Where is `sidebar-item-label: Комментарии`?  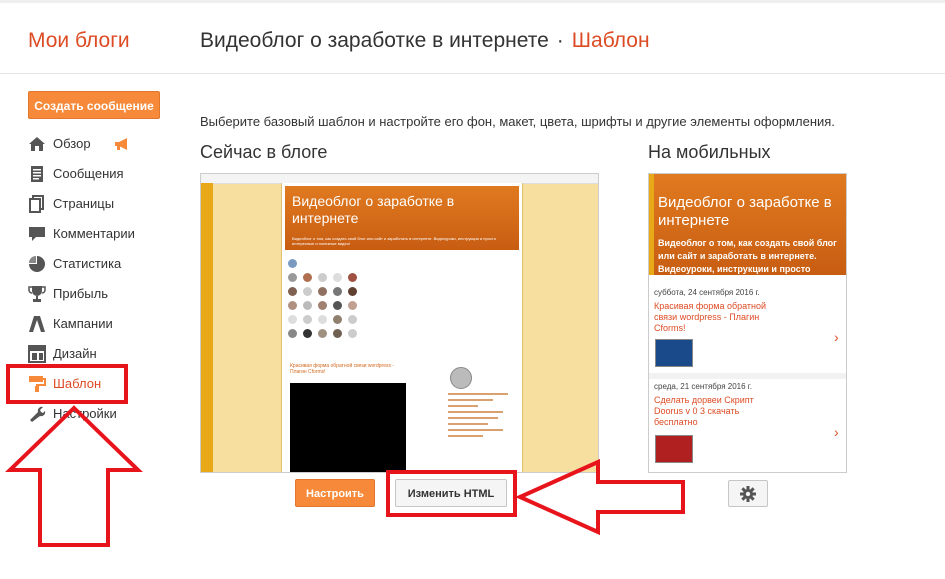
sidebar-item-label: Комментарии is located at coordinates (94, 233).